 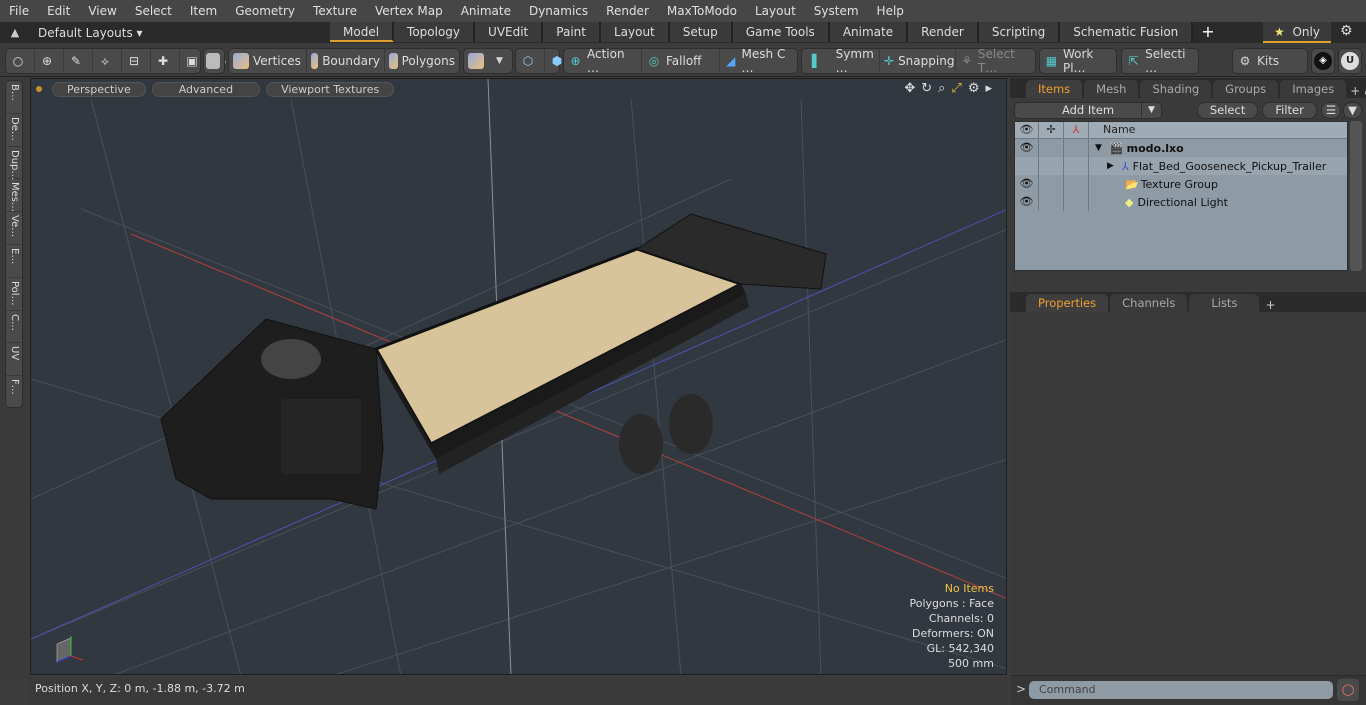 I want to click on command-input: Command, so click(x=1181, y=690).